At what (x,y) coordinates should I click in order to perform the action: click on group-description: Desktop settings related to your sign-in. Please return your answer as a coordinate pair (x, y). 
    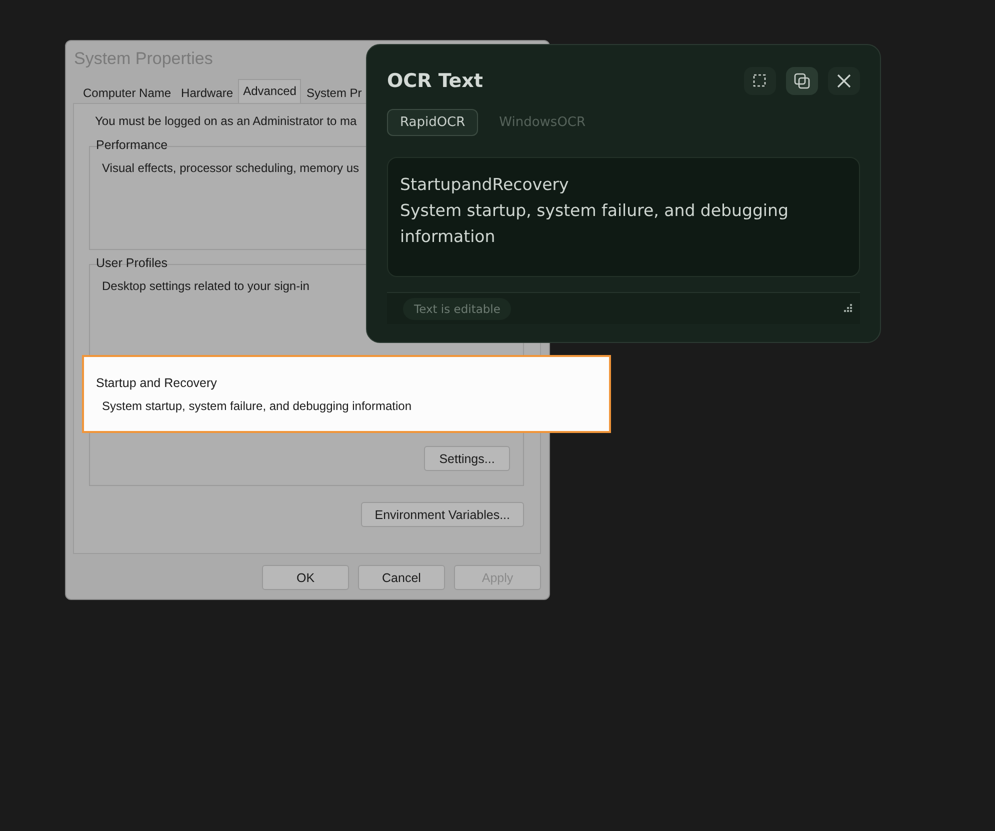
    Looking at the image, I should click on (206, 286).